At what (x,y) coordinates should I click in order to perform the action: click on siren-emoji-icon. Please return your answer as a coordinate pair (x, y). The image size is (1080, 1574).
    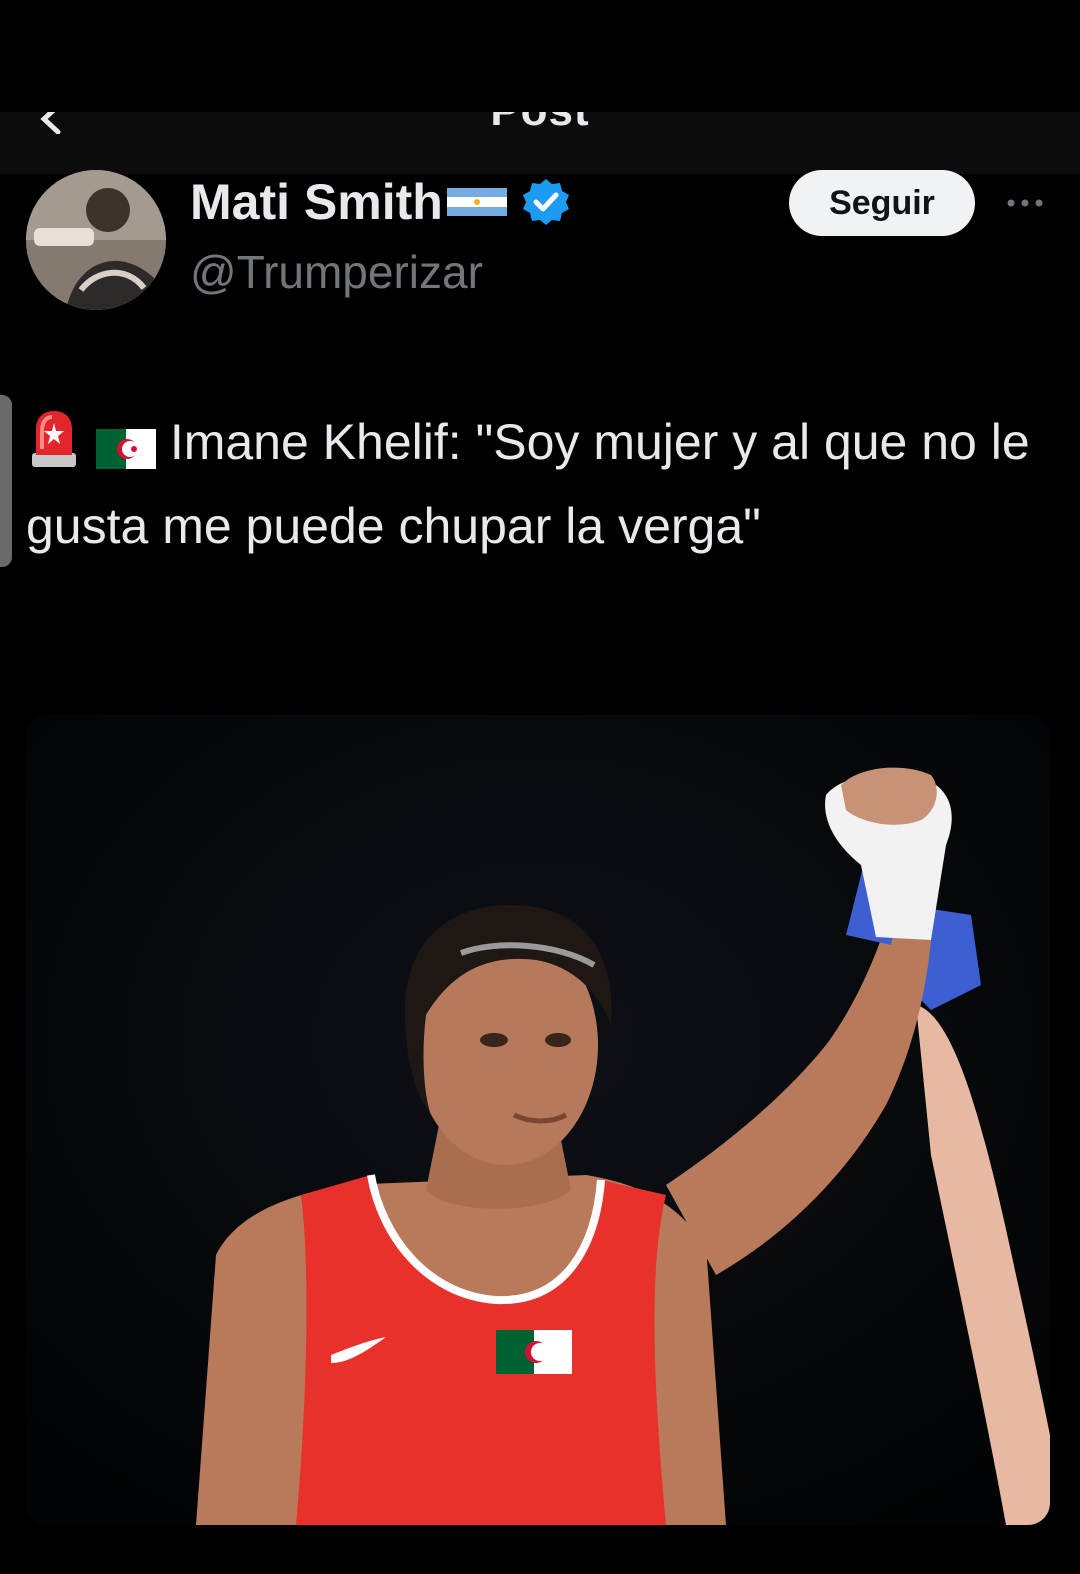
    Looking at the image, I should click on (54, 439).